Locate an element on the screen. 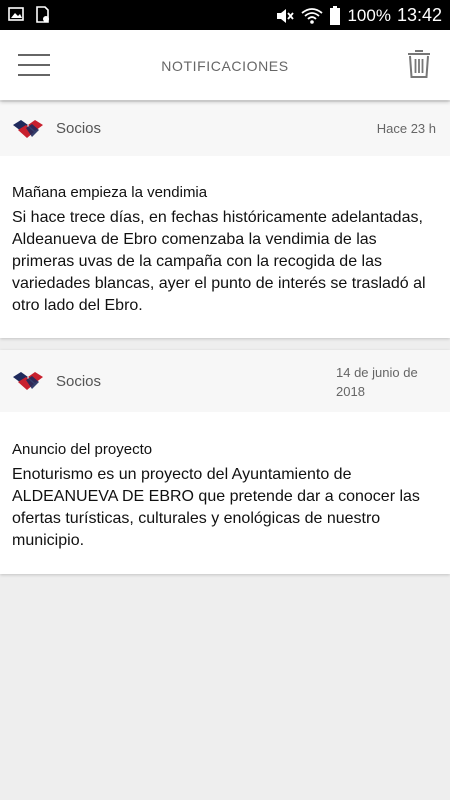 Image resolution: width=450 pixels, height=800 pixels. notification-header: Socios 14 de junio de 2018 is located at coordinates (225, 381).